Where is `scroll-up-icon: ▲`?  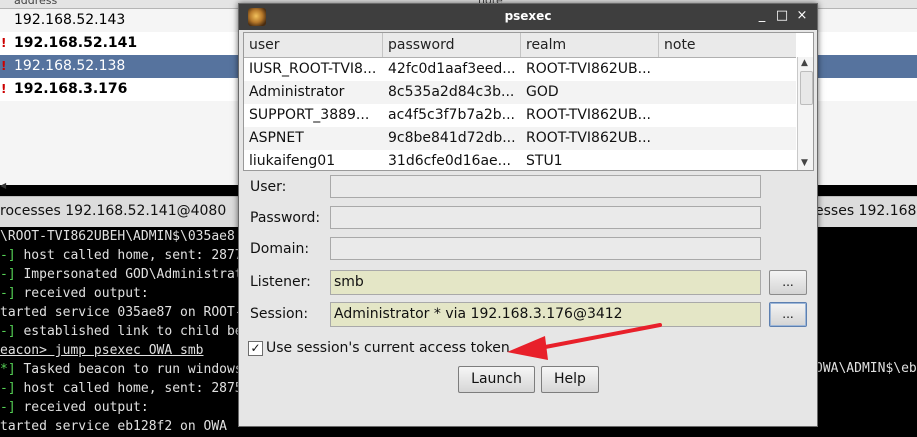 scroll-up-icon: ▲ is located at coordinates (804, 63).